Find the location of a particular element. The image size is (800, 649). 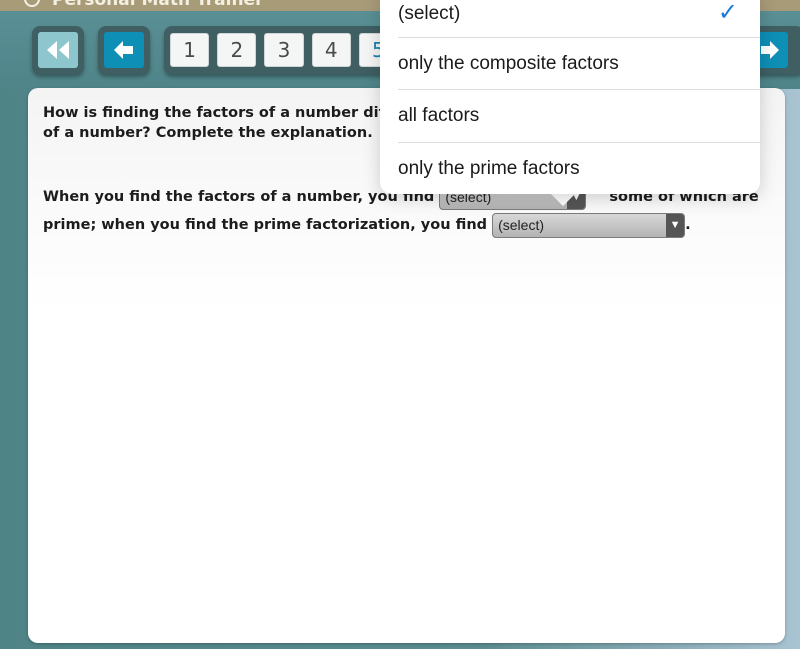

page-button-1: 1 is located at coordinates (190, 50).